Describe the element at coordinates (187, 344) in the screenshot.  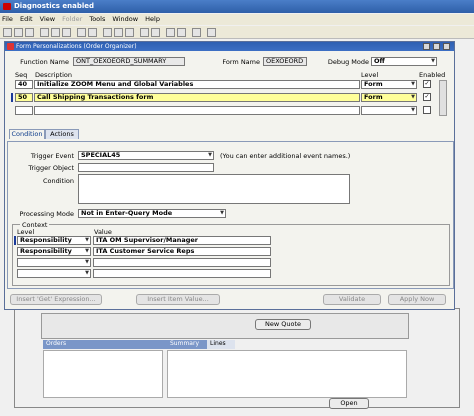
I see `tab-summary: Summary` at that location.